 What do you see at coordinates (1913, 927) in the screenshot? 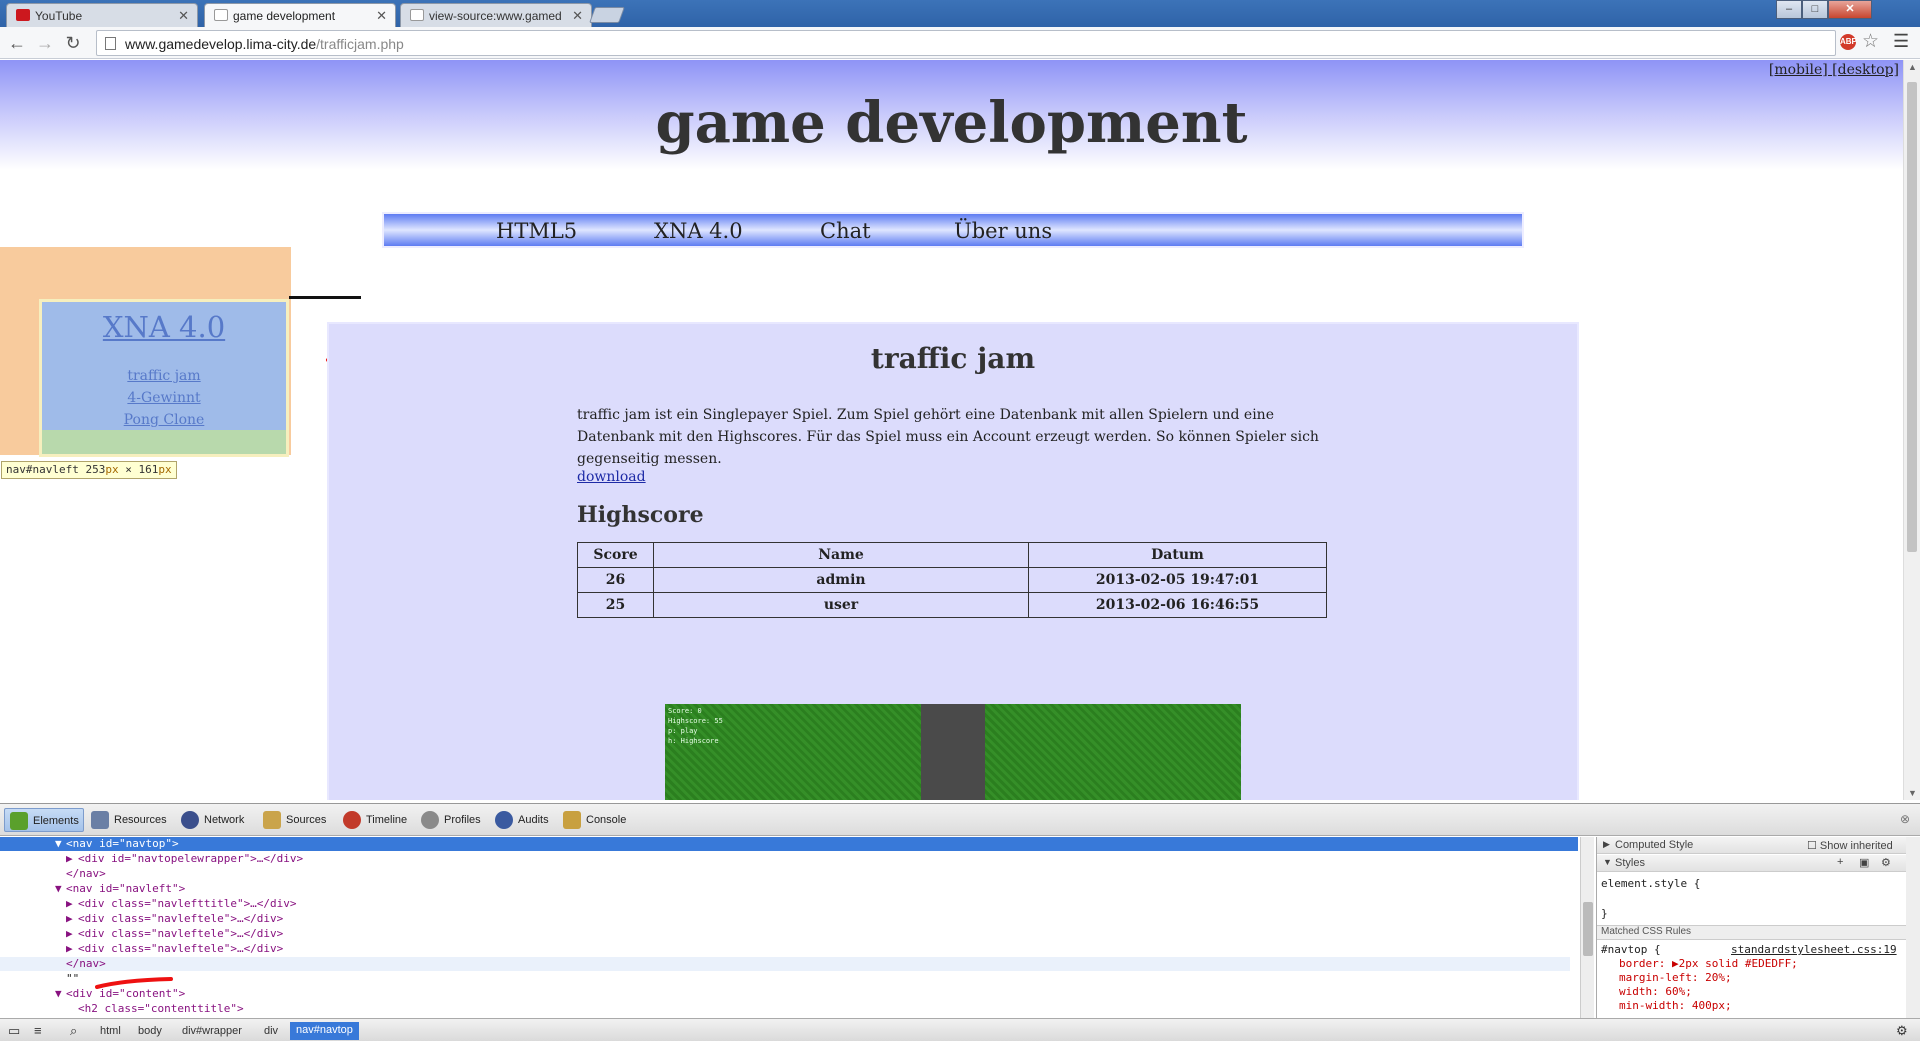
I see `sidebar-scrollbar` at bounding box center [1913, 927].